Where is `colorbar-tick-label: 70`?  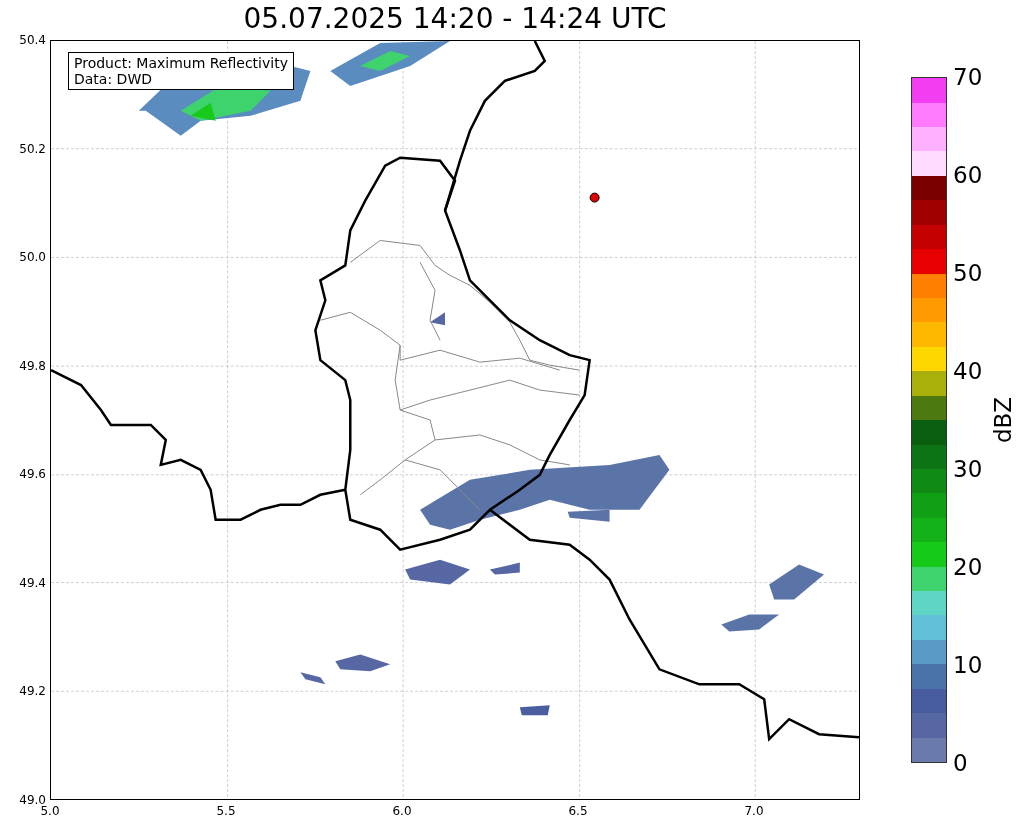 colorbar-tick-label: 70 is located at coordinates (968, 77).